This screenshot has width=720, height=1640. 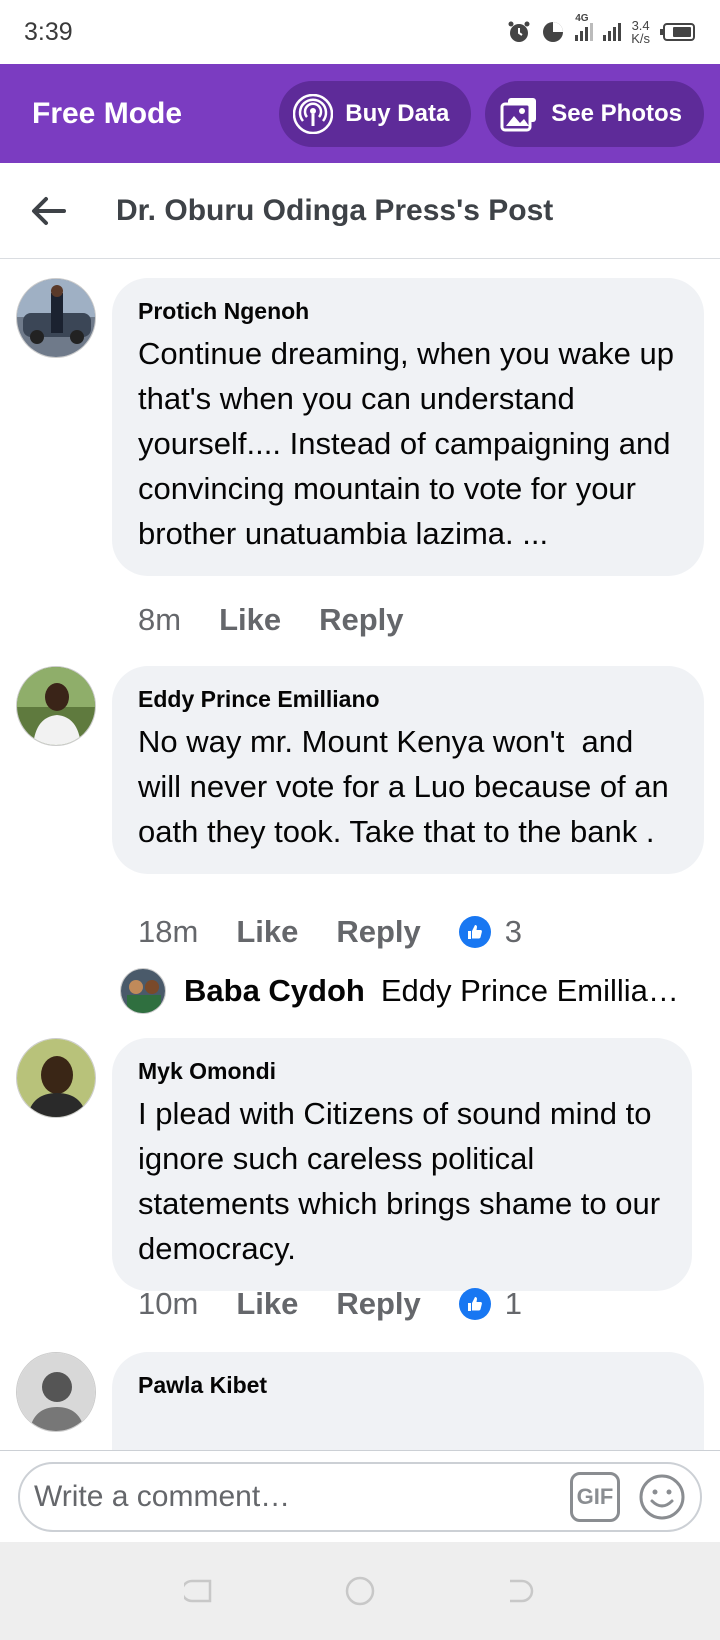 What do you see at coordinates (601, 29) in the screenshot?
I see `status-icons: 4G 3.4 K/s` at bounding box center [601, 29].